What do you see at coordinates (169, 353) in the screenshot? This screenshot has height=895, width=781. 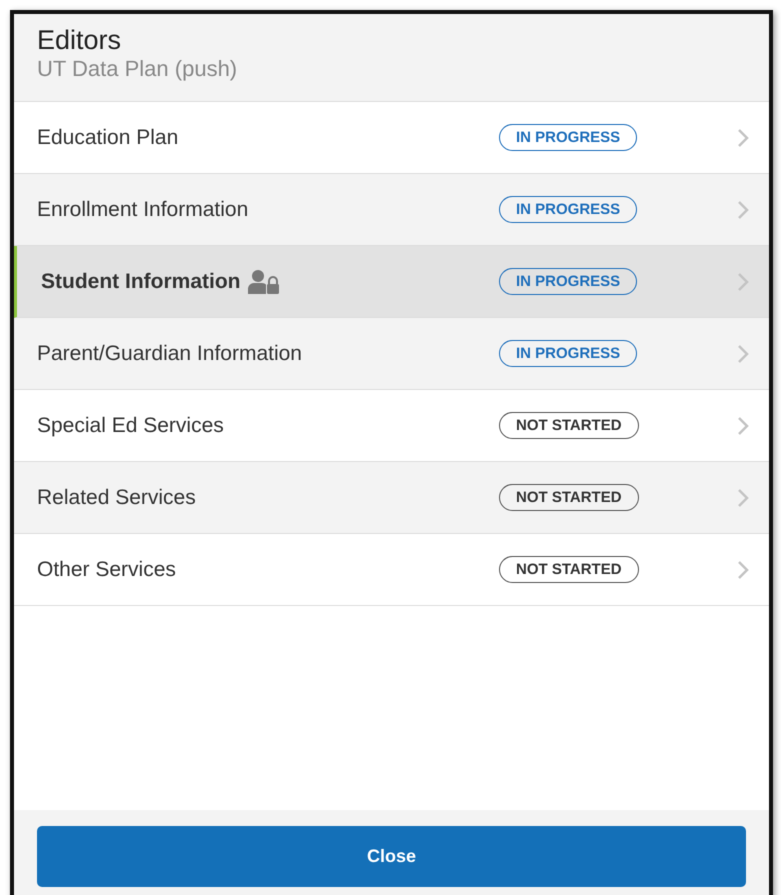 I see `editor-label: Parent/Guardian Information` at bounding box center [169, 353].